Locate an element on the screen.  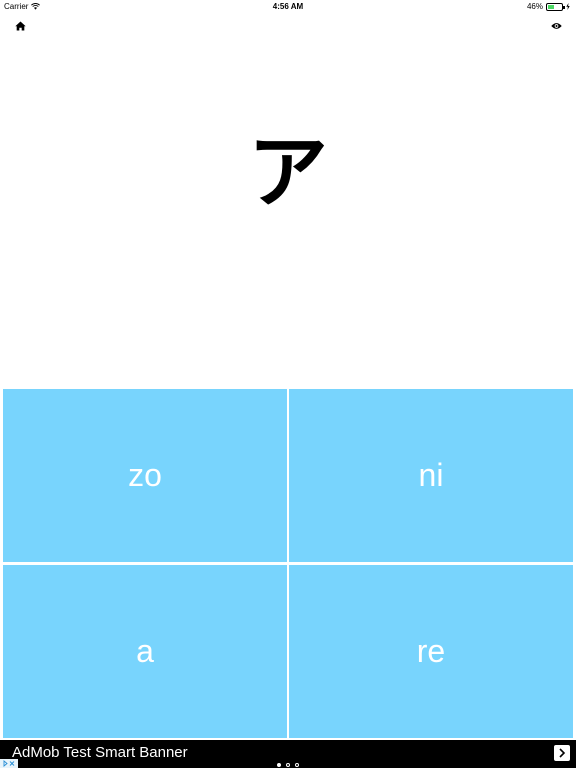
ad-banner: AdMob Test Smart Banner is located at coordinates (288, 754).